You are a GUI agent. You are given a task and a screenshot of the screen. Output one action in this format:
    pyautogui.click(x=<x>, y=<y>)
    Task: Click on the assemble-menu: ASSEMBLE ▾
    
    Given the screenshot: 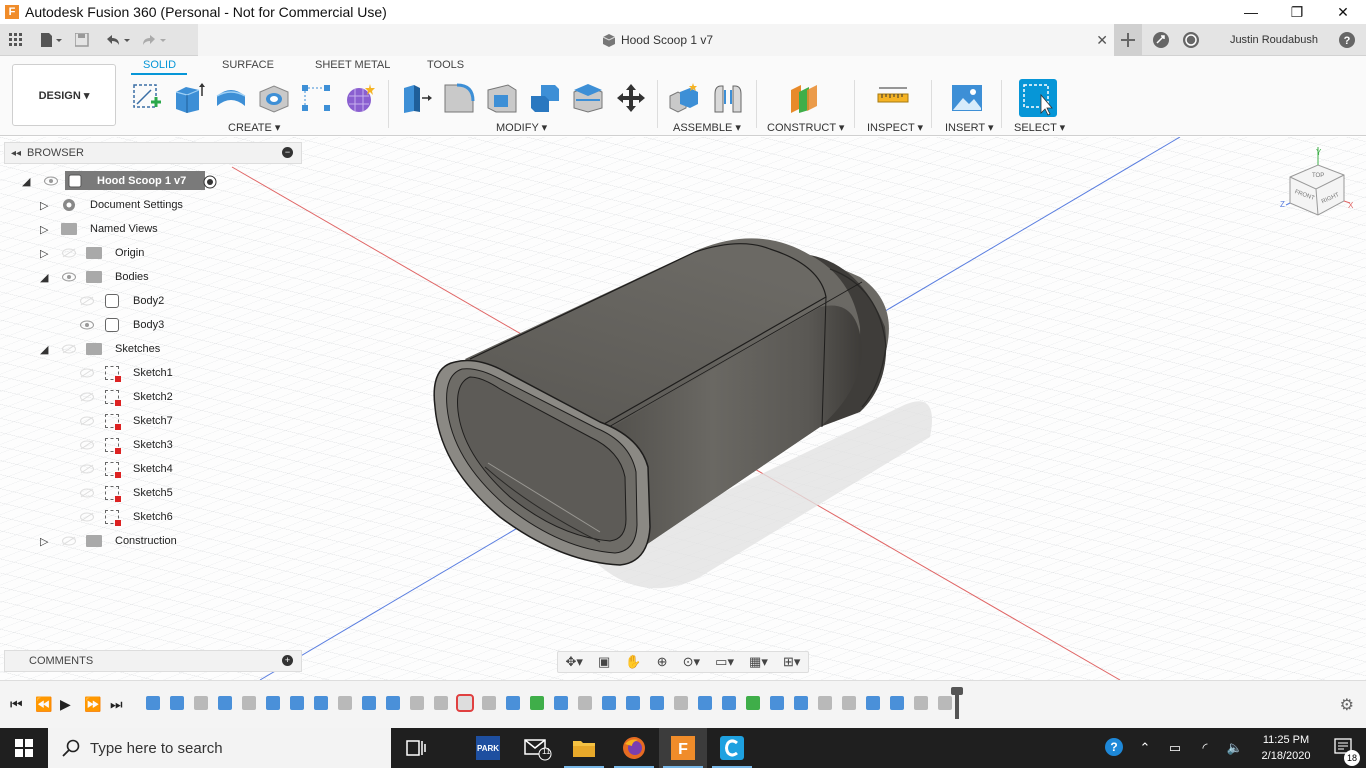 What is the action you would take?
    pyautogui.click(x=707, y=127)
    